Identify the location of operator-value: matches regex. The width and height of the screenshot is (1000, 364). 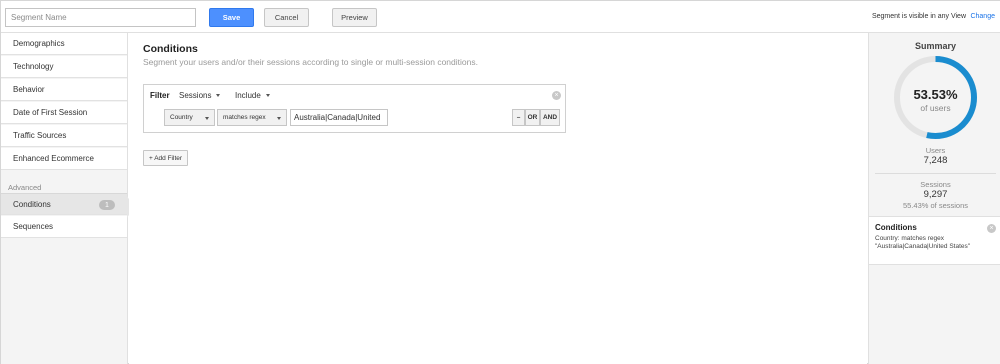
(244, 117).